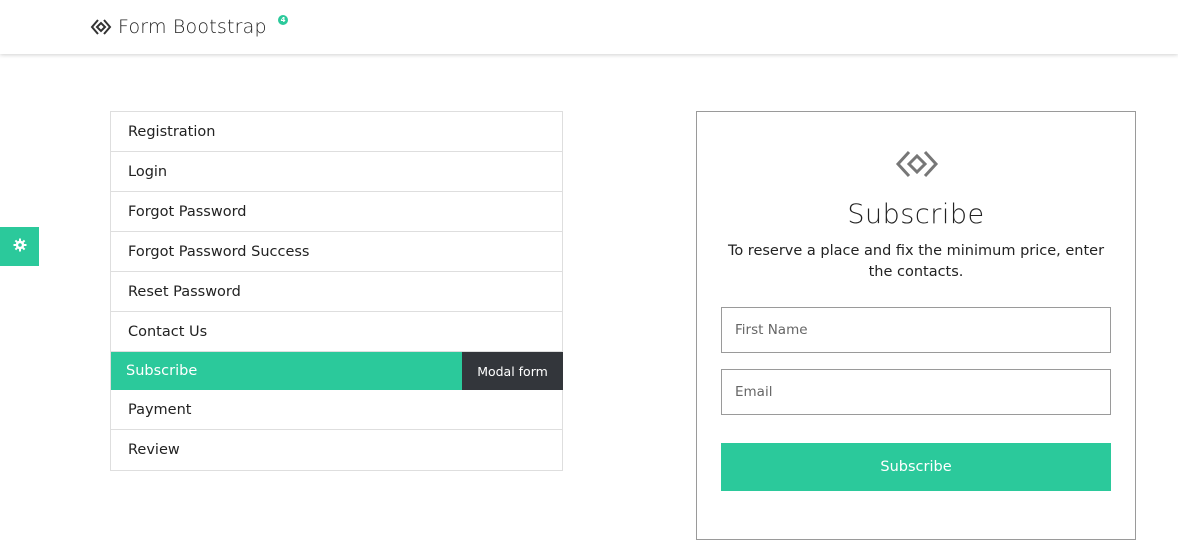 This screenshot has width=1178, height=555. What do you see at coordinates (219, 251) in the screenshot?
I see `menu-item-label: Forgot Password Success` at bounding box center [219, 251].